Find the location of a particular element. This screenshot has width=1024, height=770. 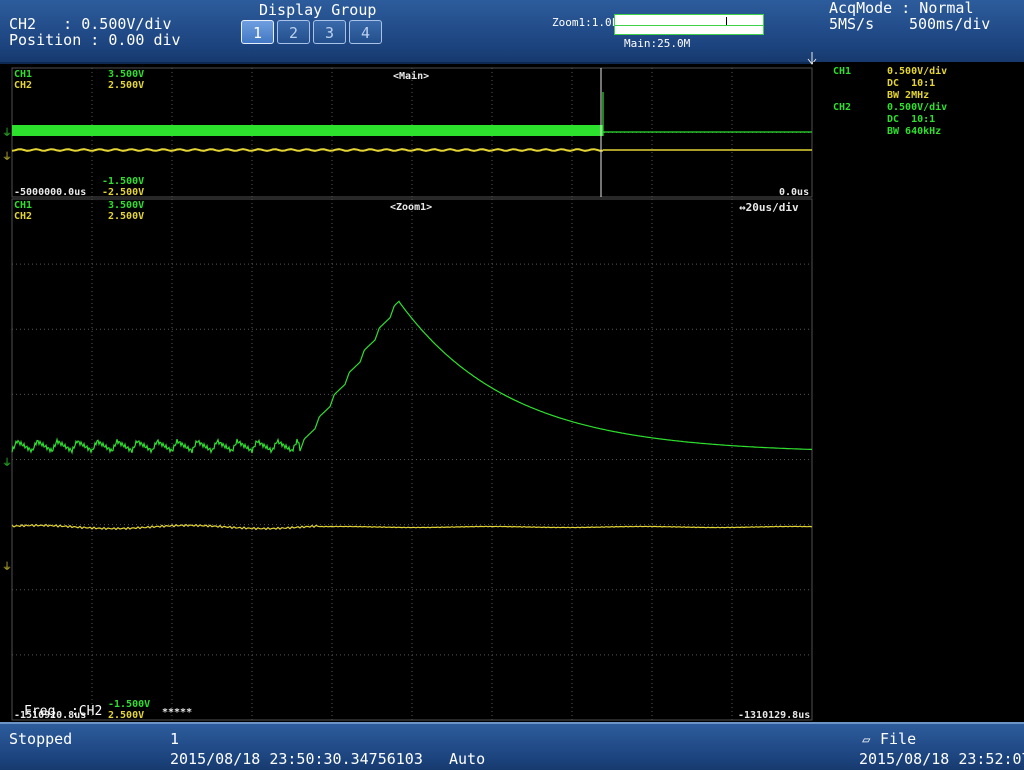

main-time-right: 0.0us is located at coordinates (794, 192).